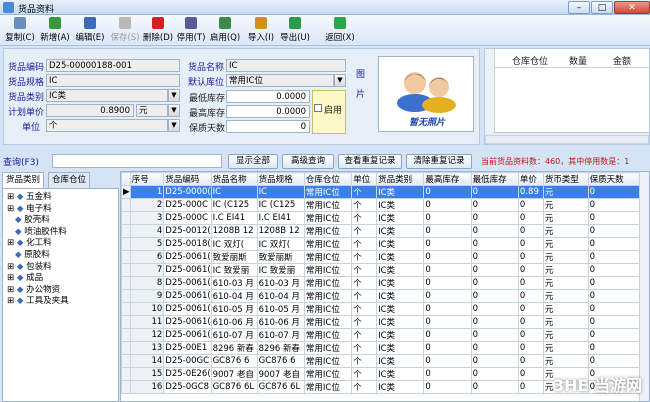  Describe the element at coordinates (62, 221) in the screenshot. I see `tree-item: ◆ 胶壳料` at that location.